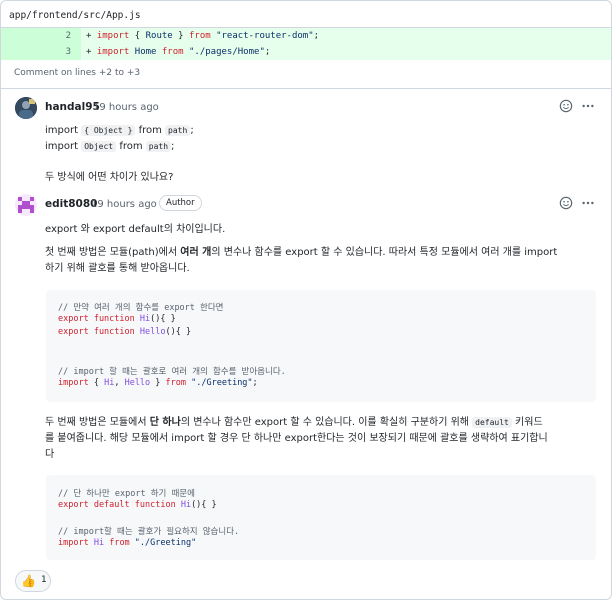 The image size is (612, 600). I want to click on file-path: app/frontend/src/App.js, so click(75, 15).